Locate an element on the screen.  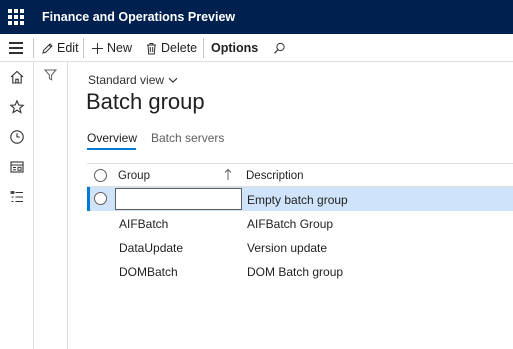
selected-row-indicator is located at coordinates (88, 199).